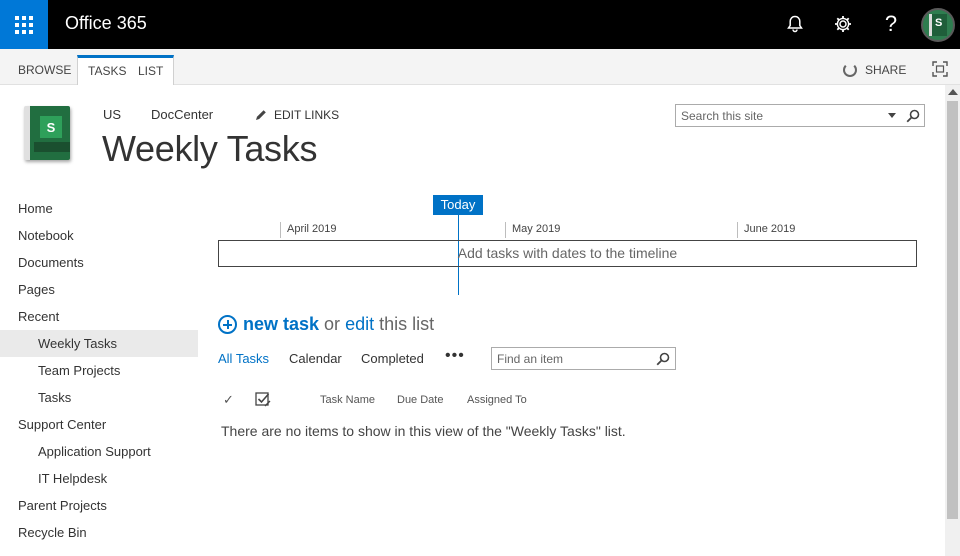 The image size is (960, 556). Describe the element at coordinates (228, 400) in the screenshot. I see `select-all-checkmark-icon: ✓` at that location.